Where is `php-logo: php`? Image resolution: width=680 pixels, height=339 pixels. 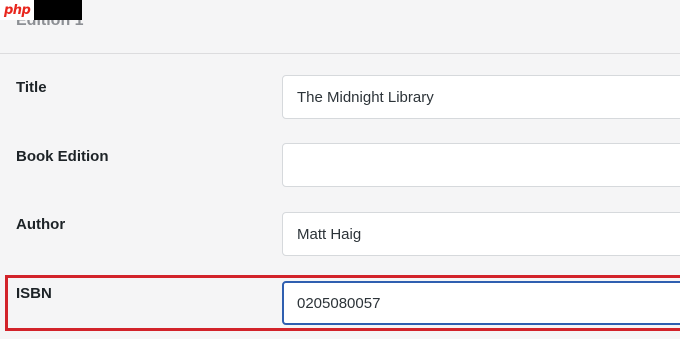 php-logo: php is located at coordinates (41, 10).